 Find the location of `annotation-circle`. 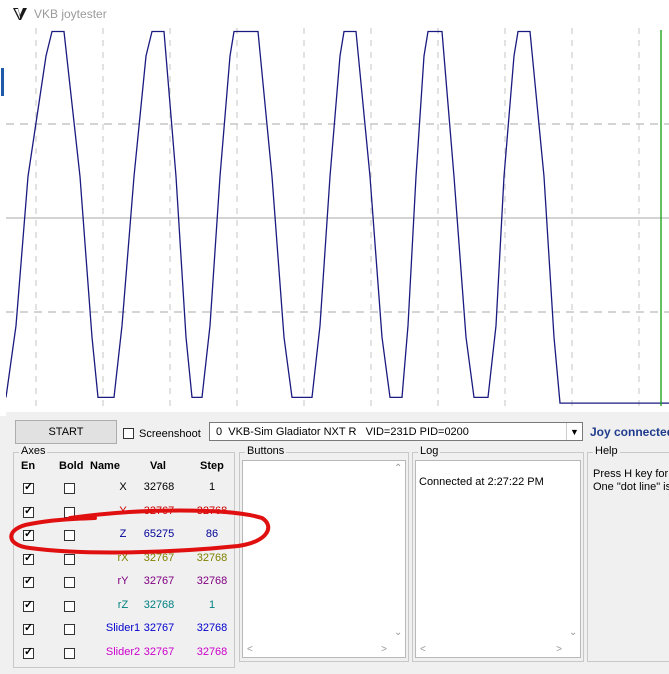

annotation-circle is located at coordinates (140, 531).